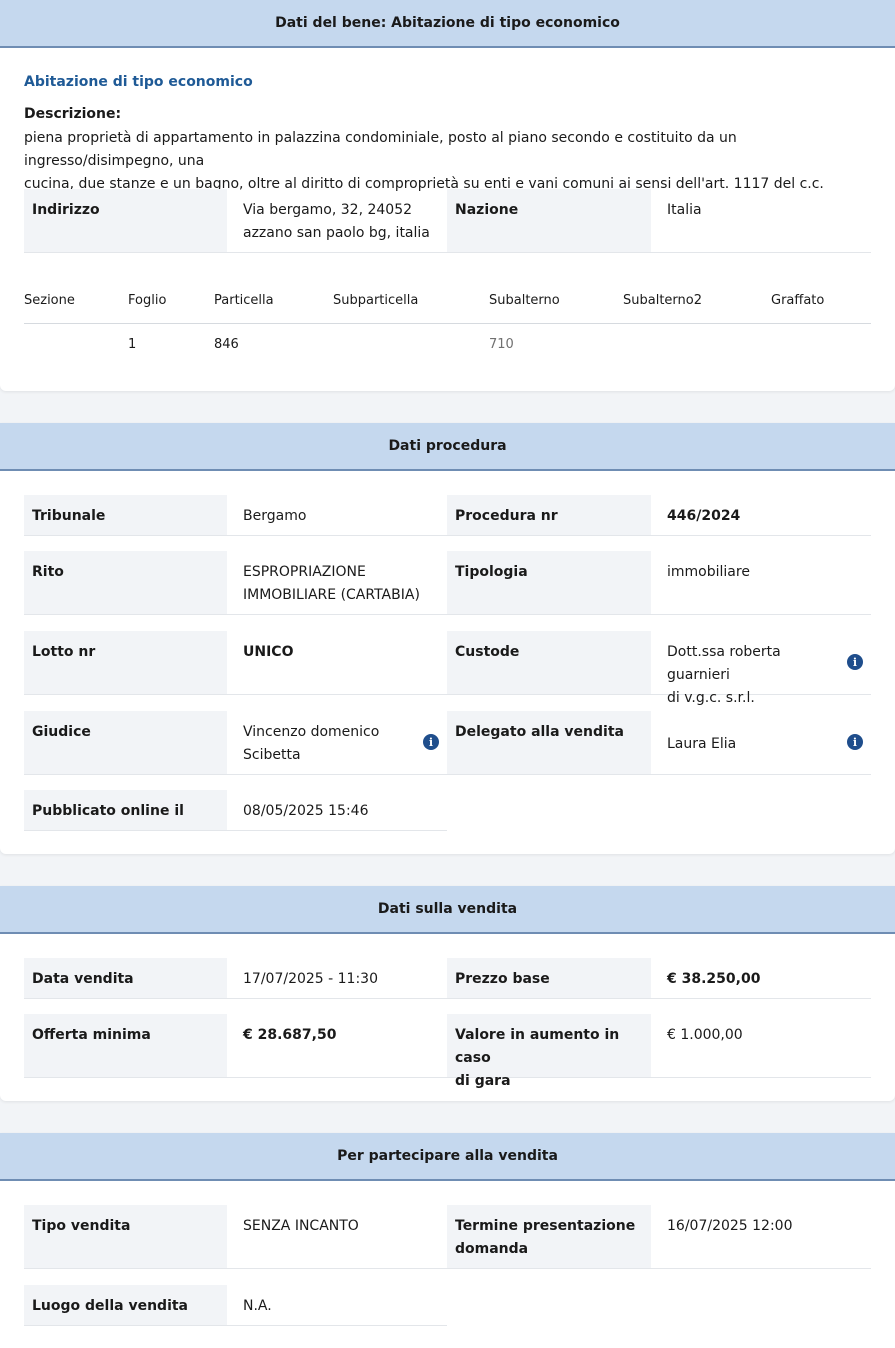 The height and width of the screenshot is (1348, 895). I want to click on nazione-value: Italia, so click(684, 210).